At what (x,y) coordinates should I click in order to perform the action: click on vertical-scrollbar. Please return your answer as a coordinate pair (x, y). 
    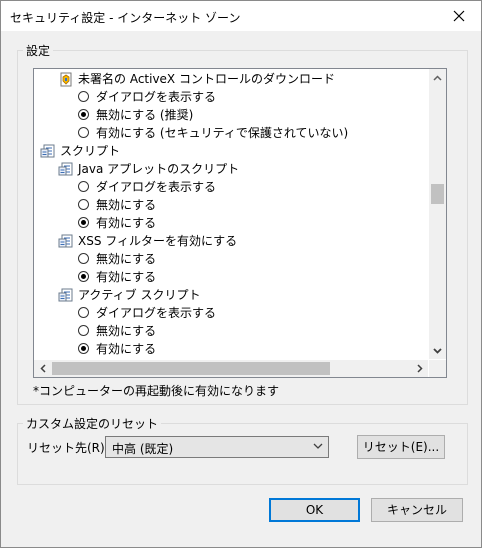
    Looking at the image, I should click on (437, 214).